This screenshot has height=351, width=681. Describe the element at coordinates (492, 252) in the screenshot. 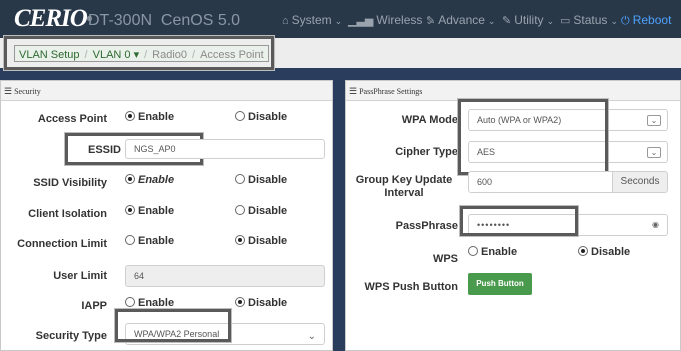

I see `wps-enable-radio: Enable` at that location.